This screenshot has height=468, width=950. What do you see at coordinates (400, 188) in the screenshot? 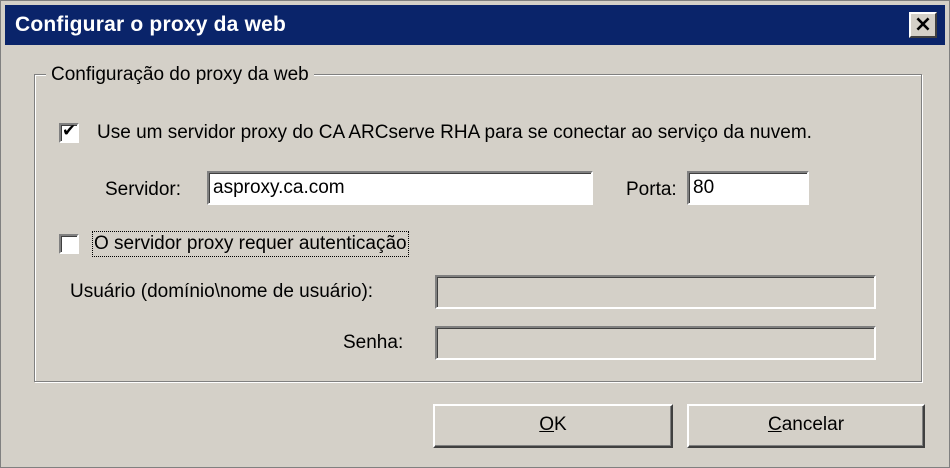
I see `server-input: asproxy.ca.com` at bounding box center [400, 188].